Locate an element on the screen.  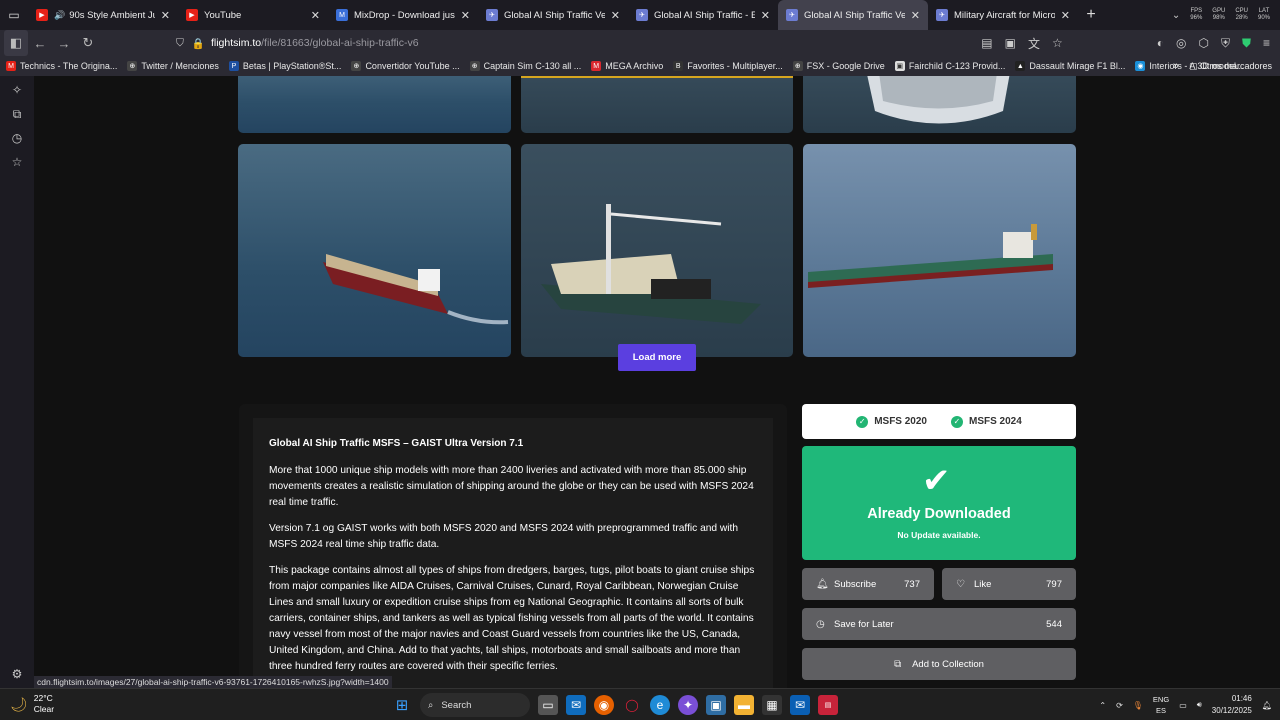
microphone-icon: 🎙︎ is located at coordinates (1138, 705).